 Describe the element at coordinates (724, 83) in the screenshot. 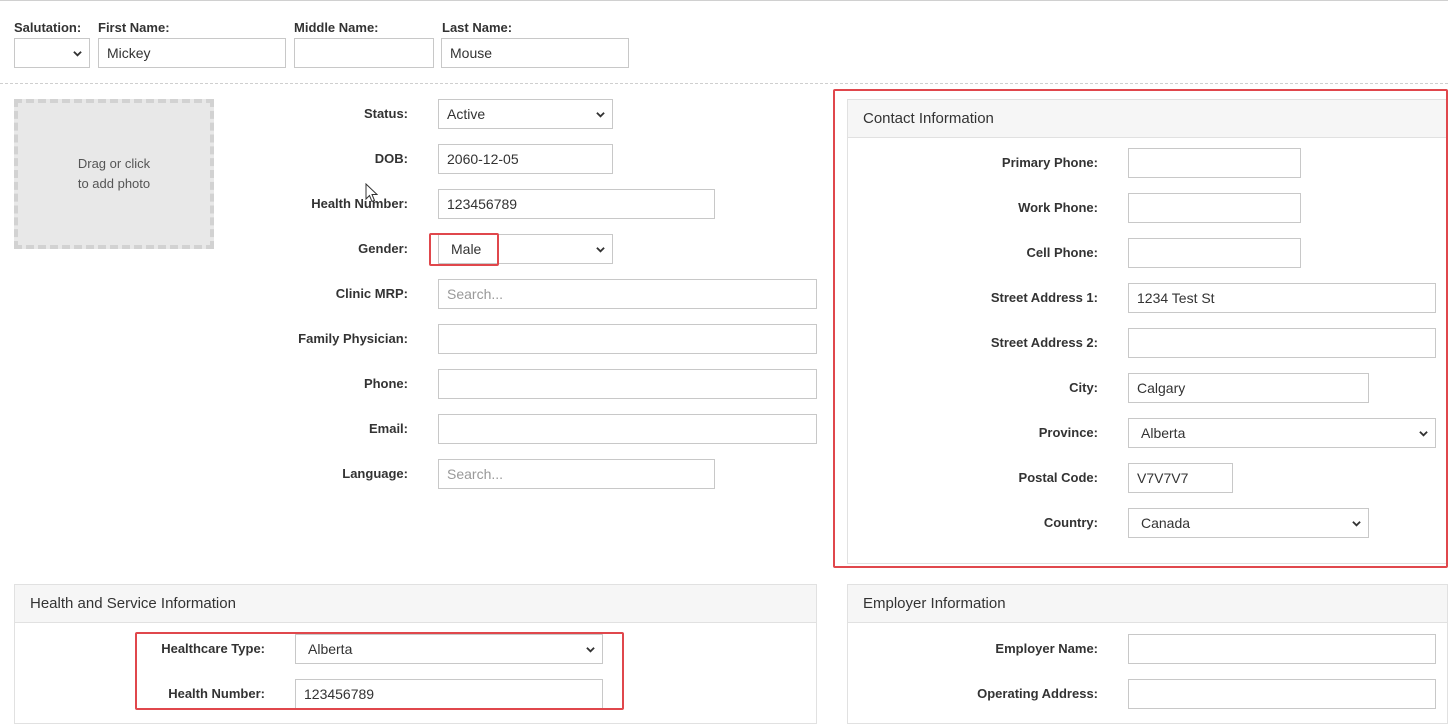

I see `section-divider` at that location.